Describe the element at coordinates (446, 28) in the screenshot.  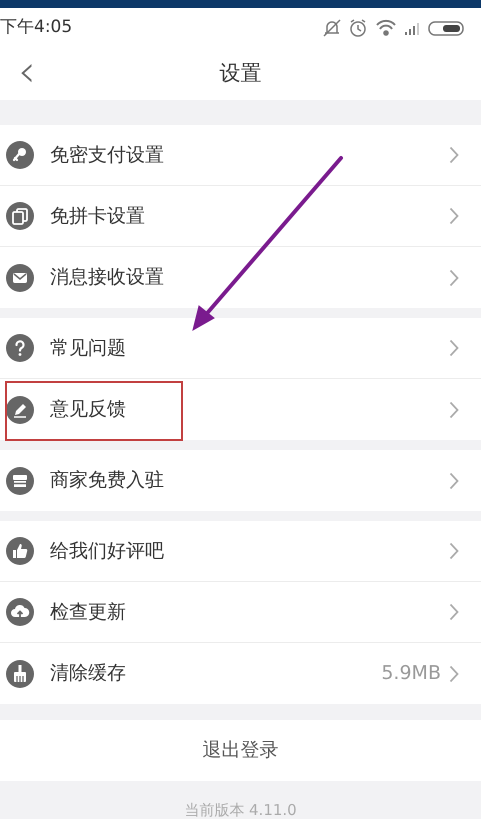
I see `battery-icon` at that location.